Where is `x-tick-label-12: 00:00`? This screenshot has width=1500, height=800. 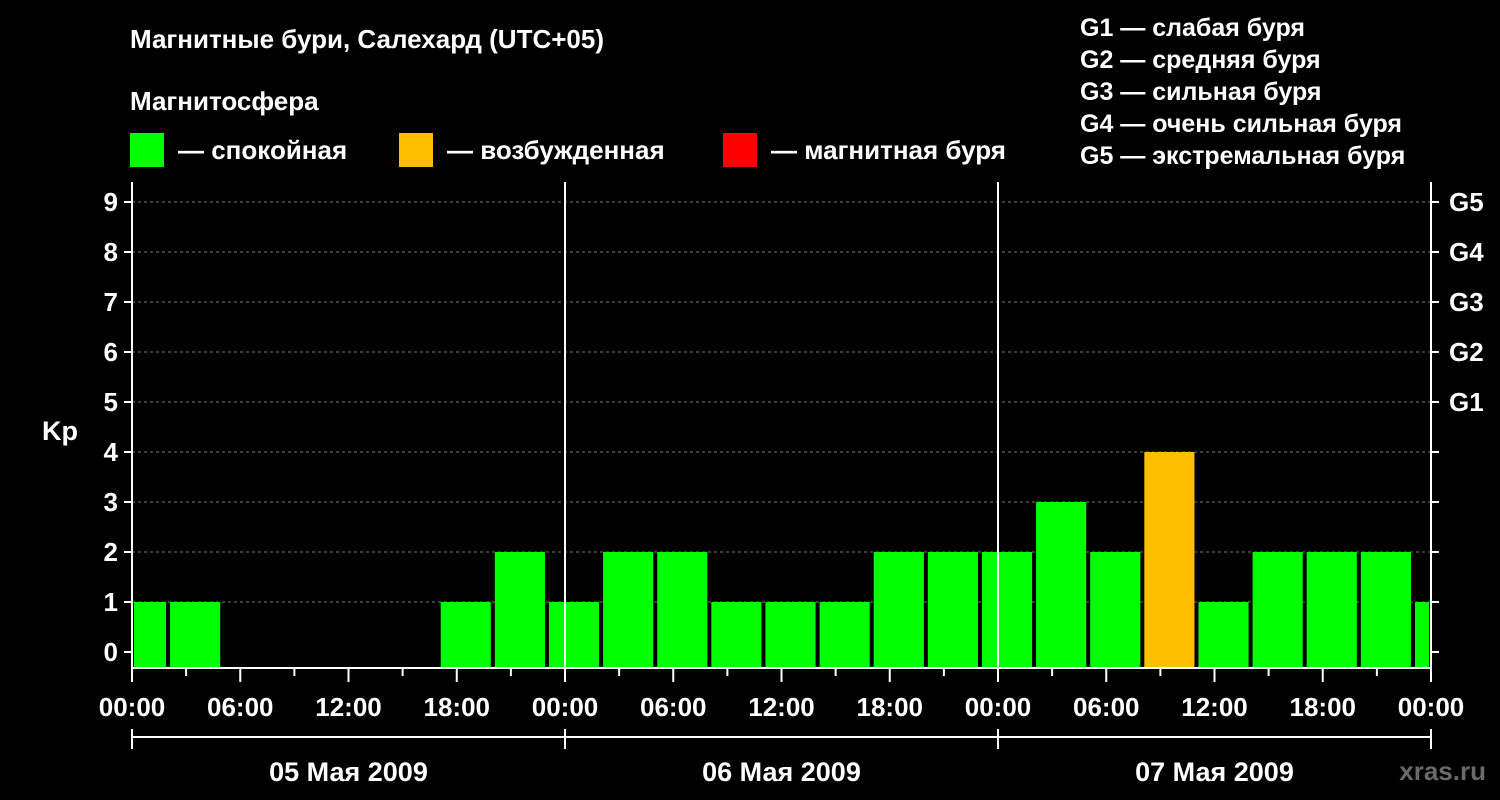
x-tick-label-12: 00:00 is located at coordinates (1431, 707).